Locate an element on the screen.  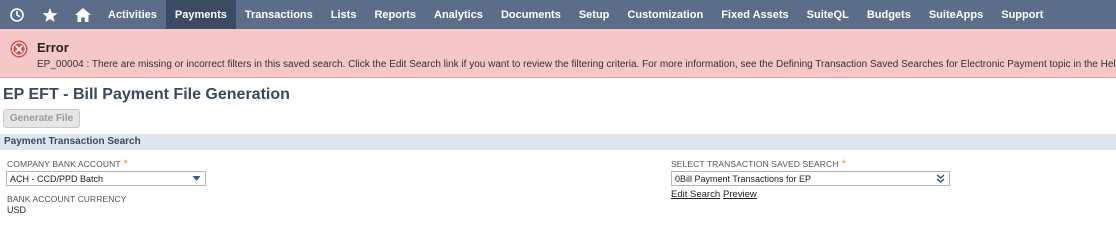
saved-search-label-text: SELECT TRANSACTION SAVED SEARCH is located at coordinates (755, 164).